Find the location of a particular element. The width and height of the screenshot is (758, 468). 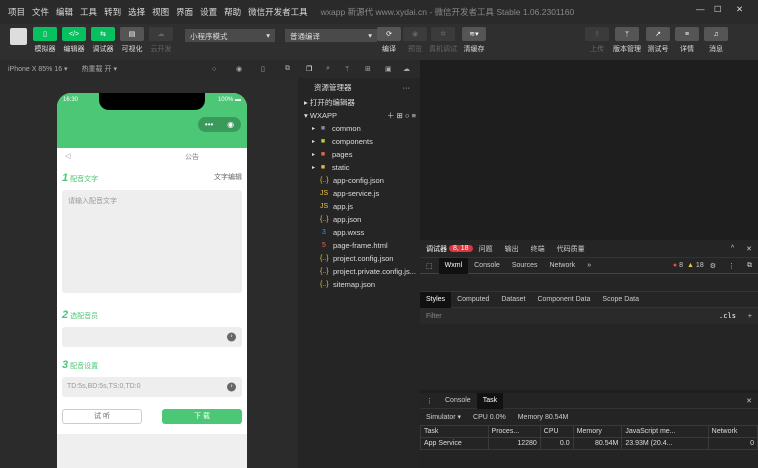

menu-devtools: 微信开发者工具 is located at coordinates (278, 12).